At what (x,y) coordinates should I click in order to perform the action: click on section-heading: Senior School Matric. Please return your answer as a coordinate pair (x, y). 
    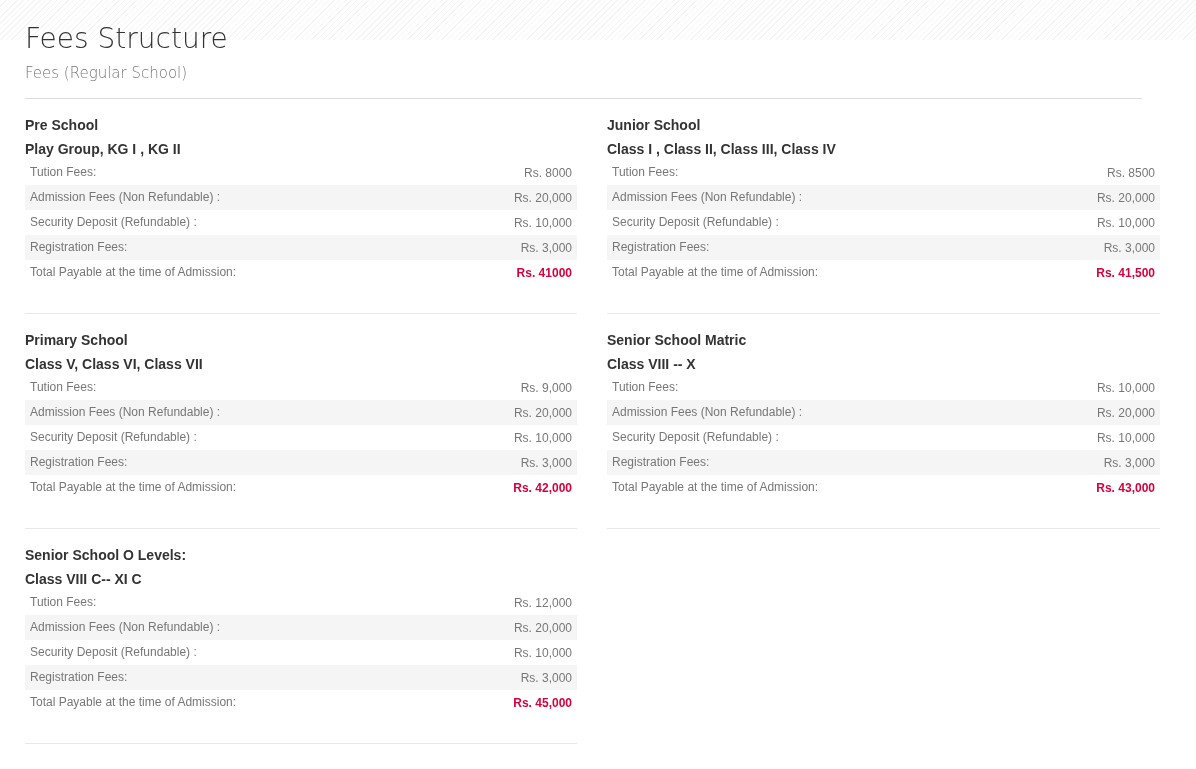
    Looking at the image, I should click on (677, 340).